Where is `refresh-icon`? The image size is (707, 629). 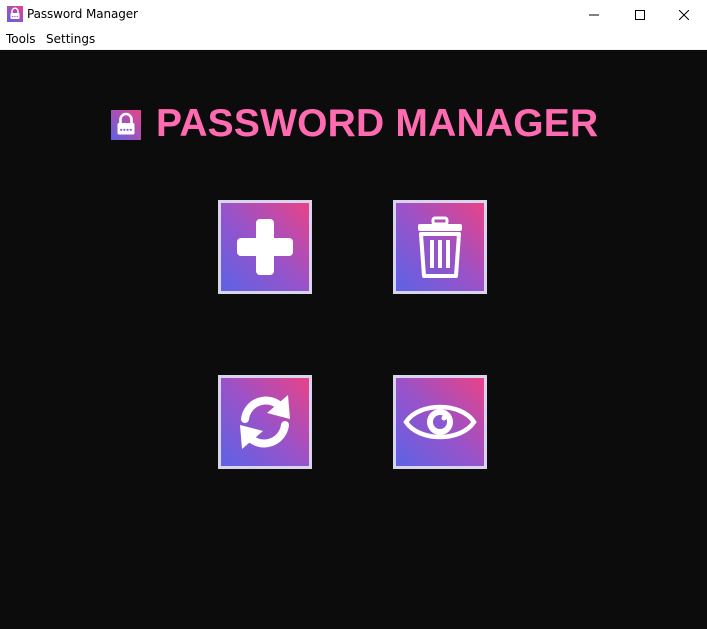 refresh-icon is located at coordinates (265, 422).